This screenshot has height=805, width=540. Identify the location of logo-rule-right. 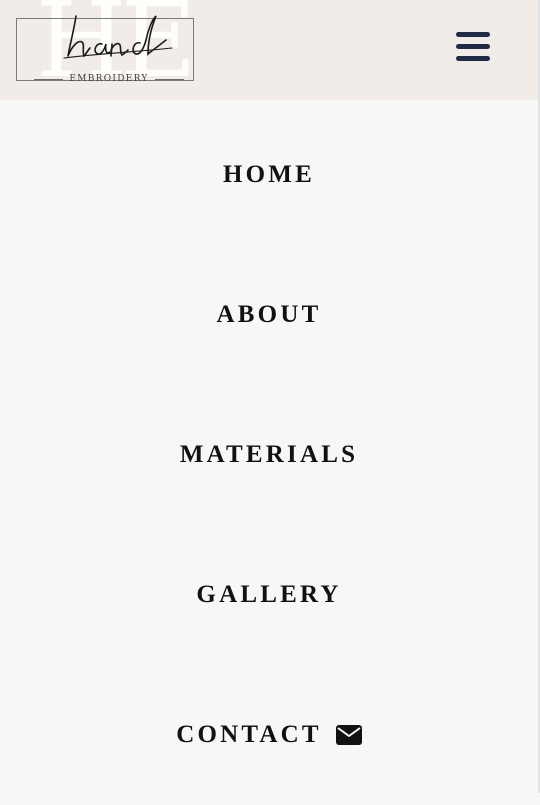
(169, 79).